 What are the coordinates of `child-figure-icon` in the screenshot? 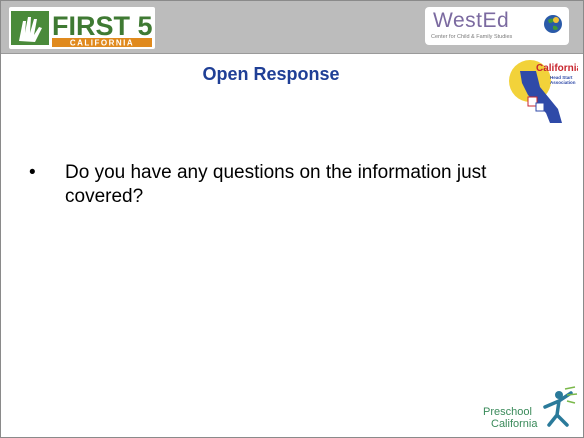 It's located at (560, 406).